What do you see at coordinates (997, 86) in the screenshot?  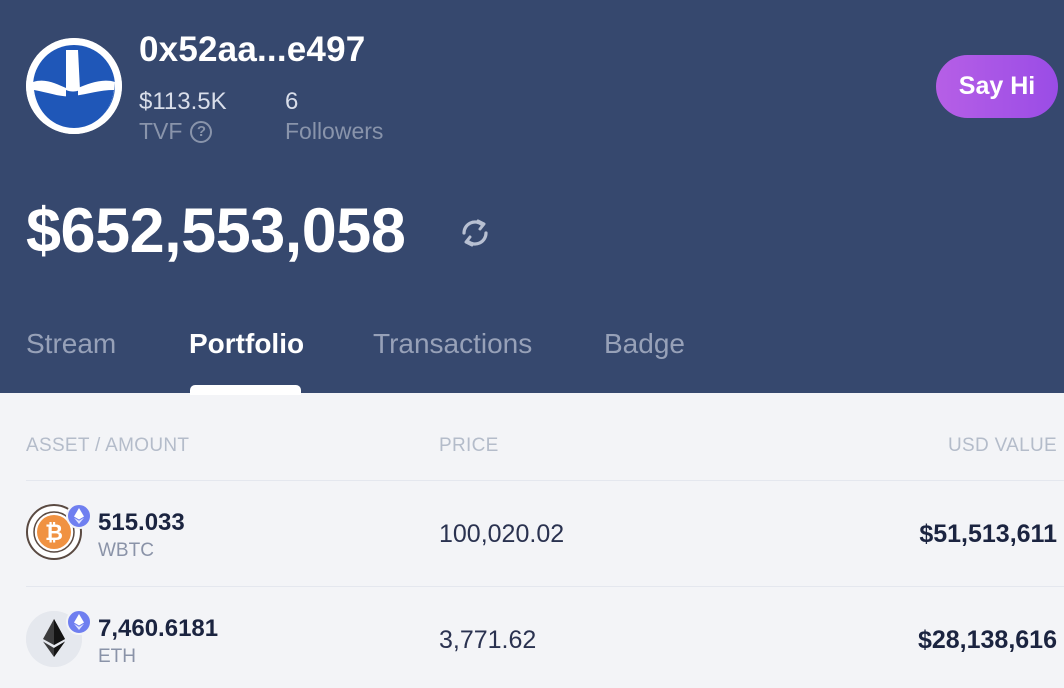 I see `say-hi-button: Say Hi` at bounding box center [997, 86].